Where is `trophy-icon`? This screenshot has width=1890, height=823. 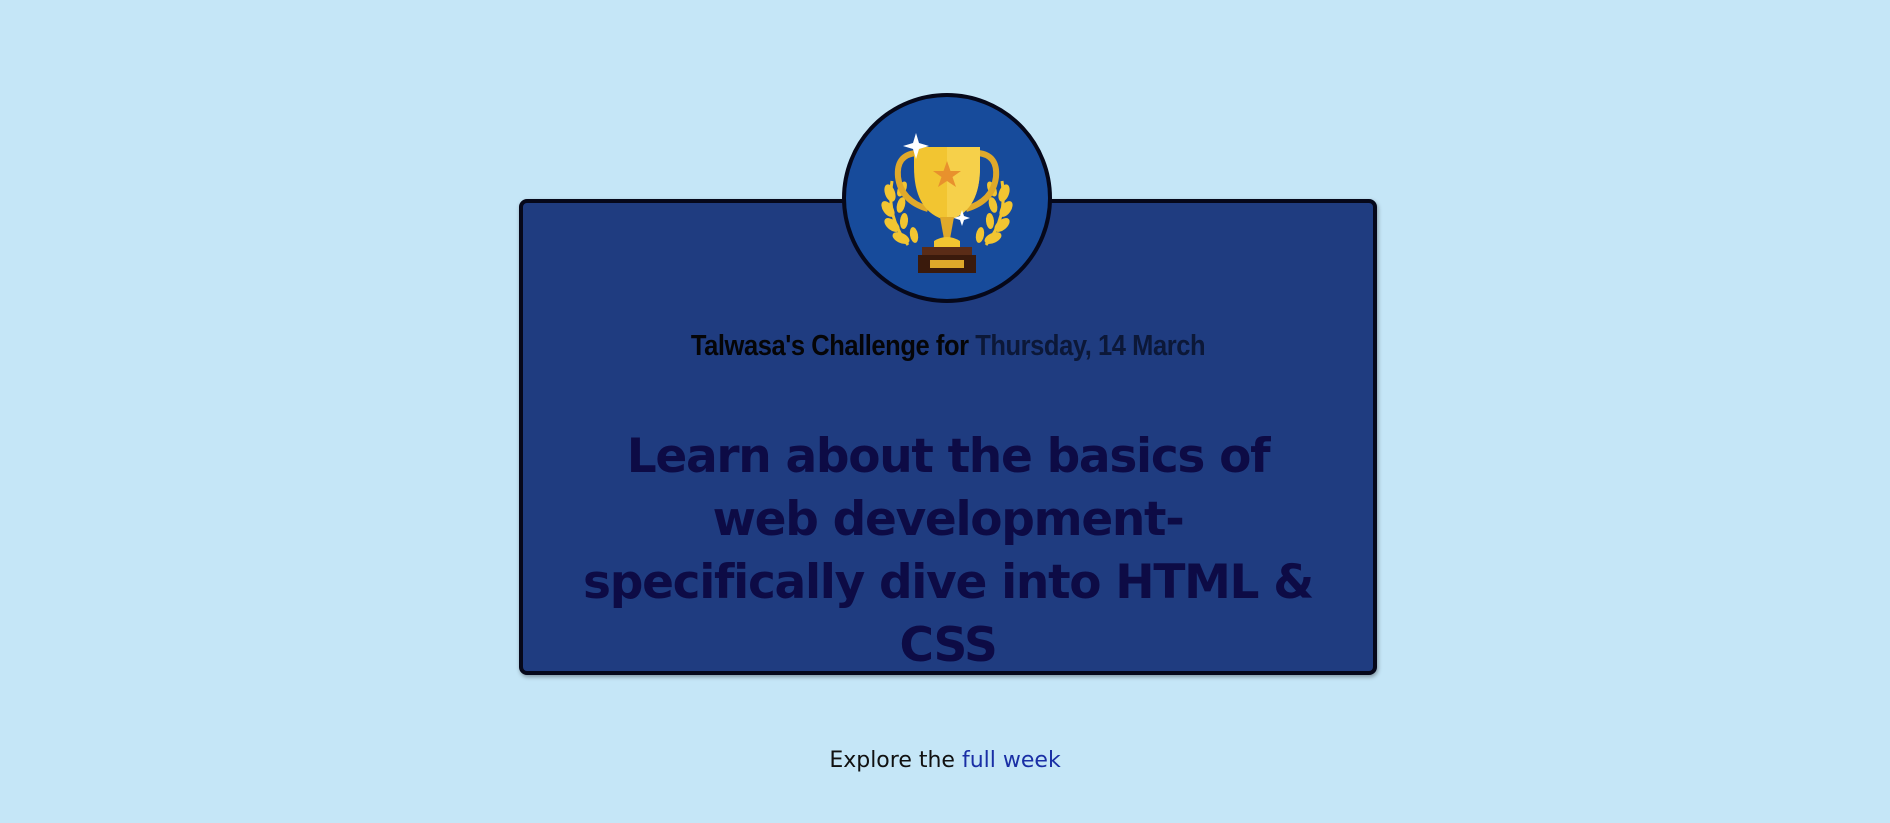
trophy-icon is located at coordinates (947, 203).